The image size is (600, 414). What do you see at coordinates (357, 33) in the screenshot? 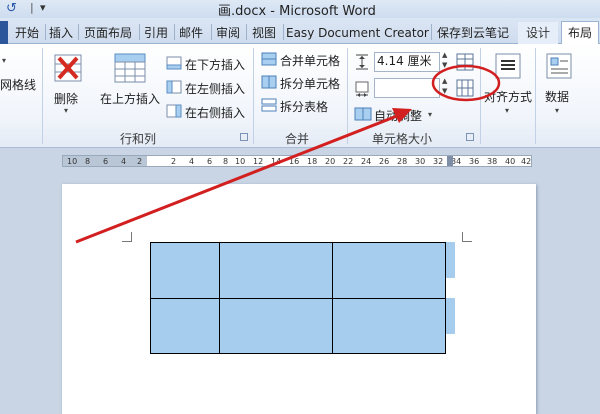
I see `tab-easy-document-creator: Easy Document Creator` at bounding box center [357, 33].